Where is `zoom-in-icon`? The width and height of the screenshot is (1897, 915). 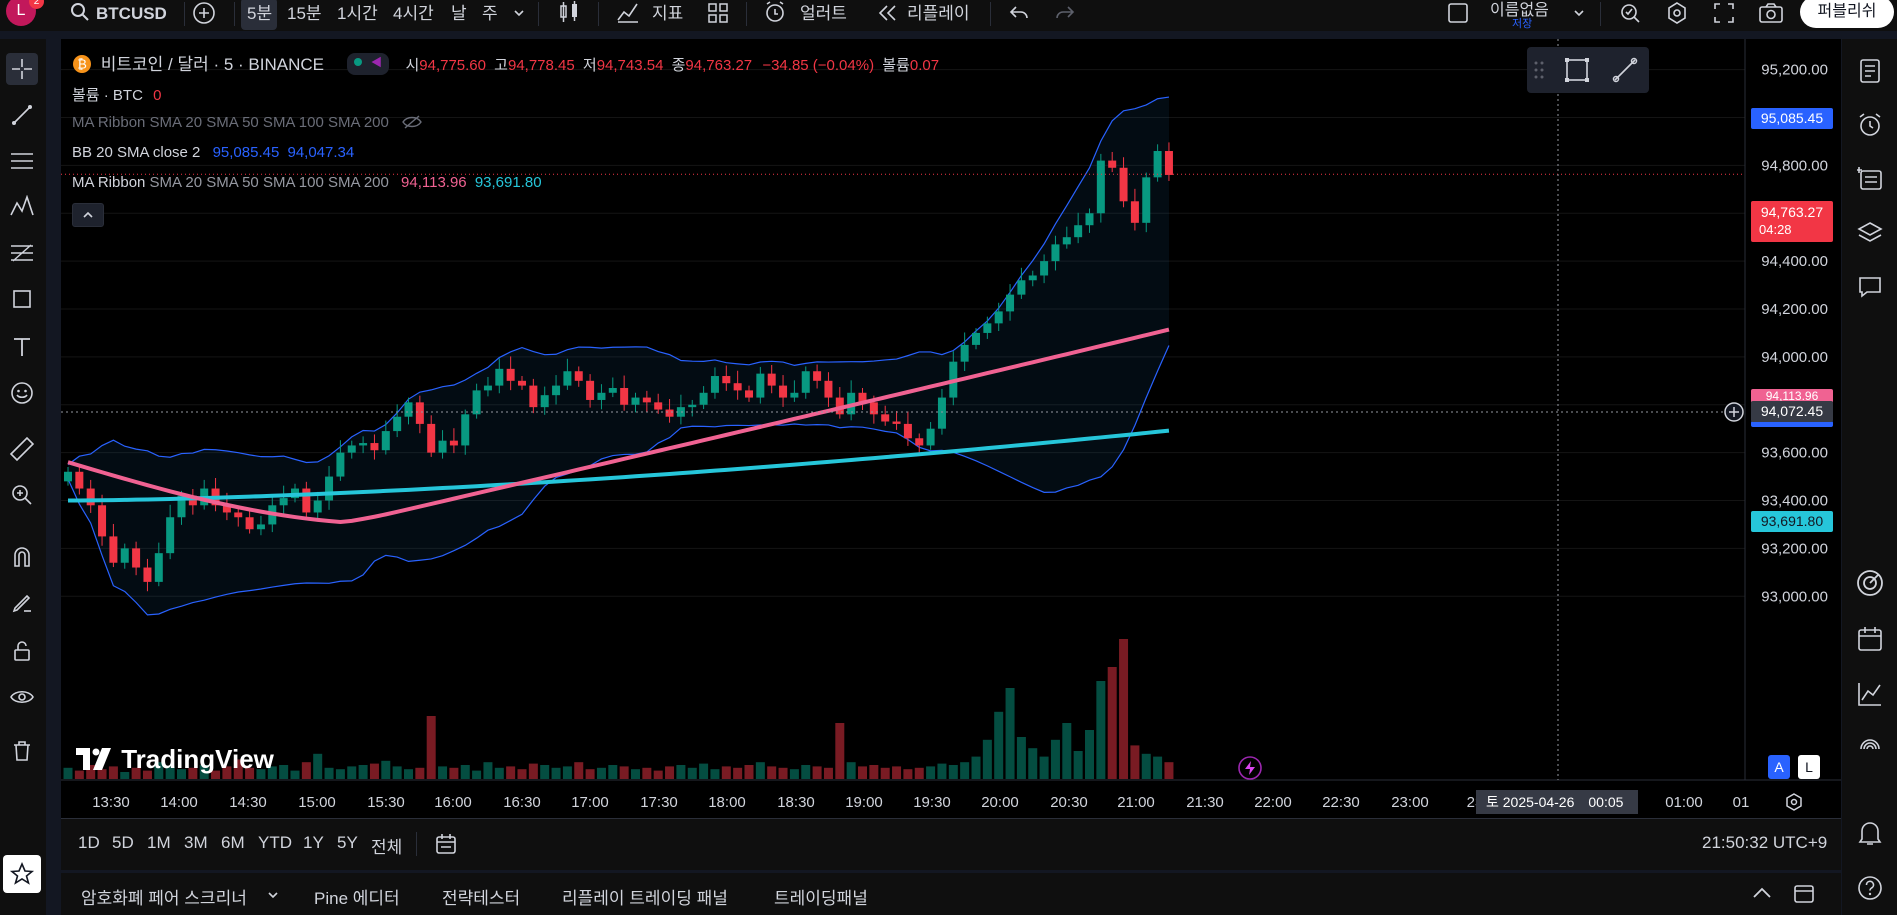
zoom-in-icon is located at coordinates (22, 495).